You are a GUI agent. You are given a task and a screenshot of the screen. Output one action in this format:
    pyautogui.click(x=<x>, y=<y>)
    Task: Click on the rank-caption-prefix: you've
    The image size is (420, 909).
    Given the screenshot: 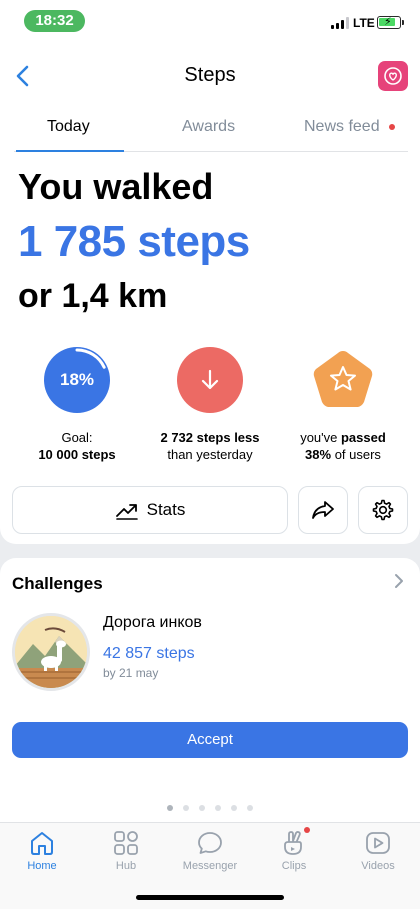 What is the action you would take?
    pyautogui.click(x=320, y=437)
    